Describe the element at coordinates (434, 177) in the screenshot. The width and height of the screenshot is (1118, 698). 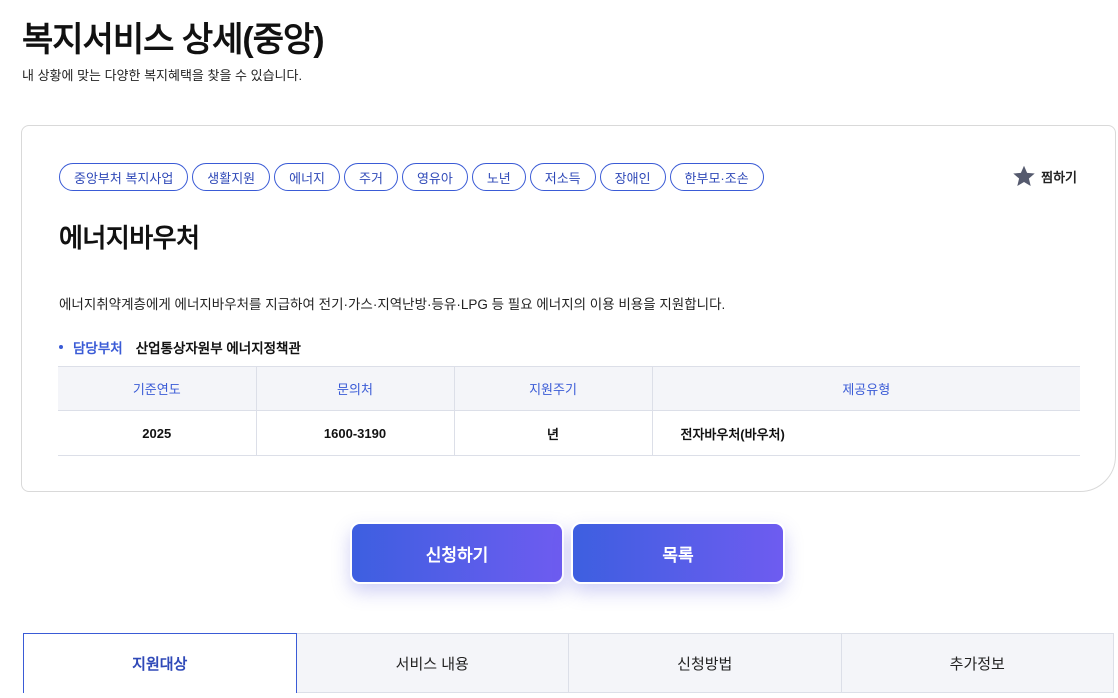
I see `tag: 영유아` at that location.